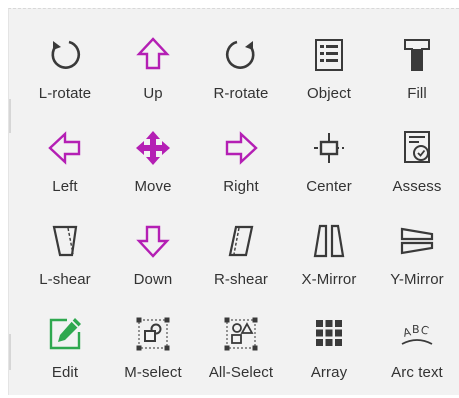  I want to click on tool-label: Move, so click(153, 186).